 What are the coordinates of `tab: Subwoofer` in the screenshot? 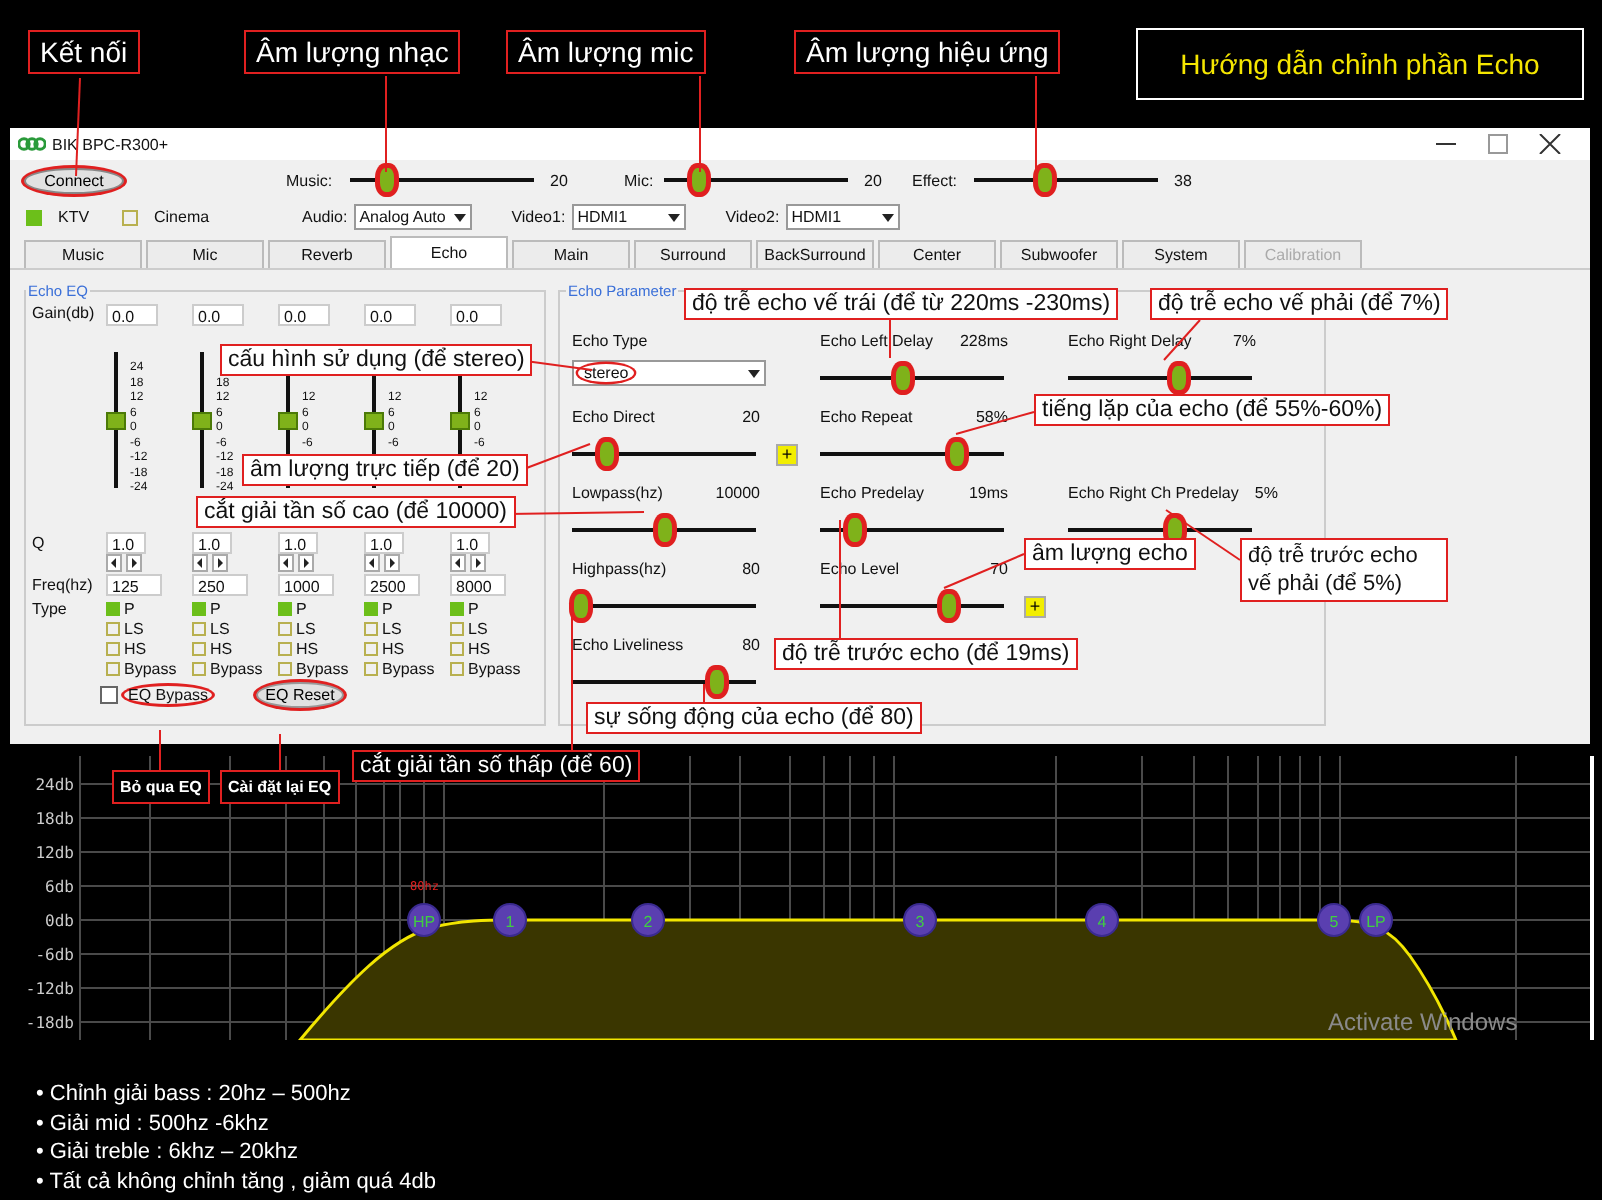 It's located at (1059, 254).